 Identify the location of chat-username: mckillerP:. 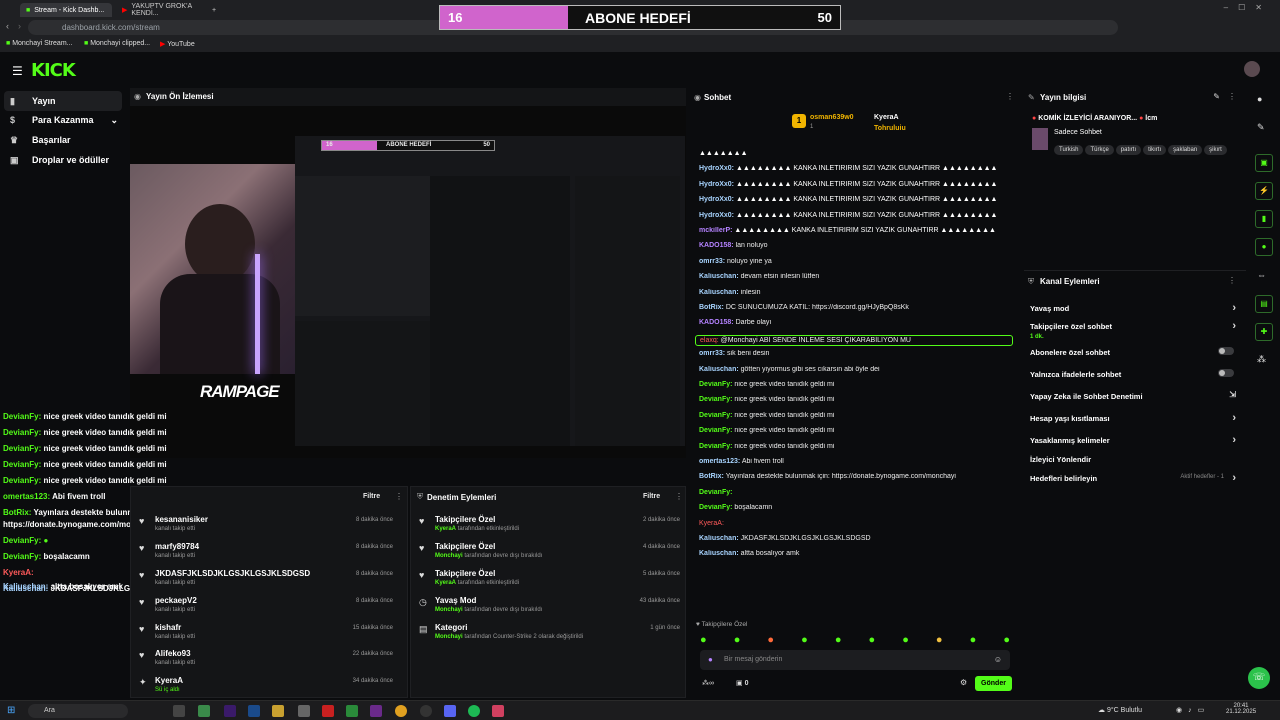
(715, 230).